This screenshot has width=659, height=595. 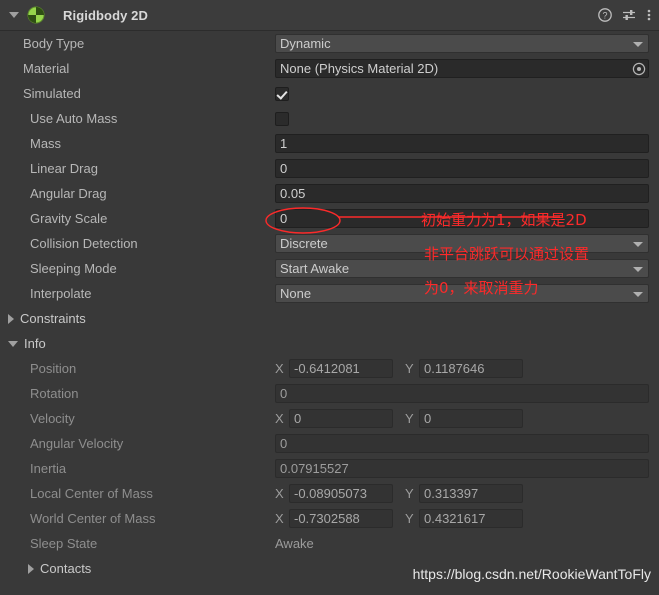 What do you see at coordinates (68, 193) in the screenshot?
I see `label-angular-drag: Angular Drag` at bounding box center [68, 193].